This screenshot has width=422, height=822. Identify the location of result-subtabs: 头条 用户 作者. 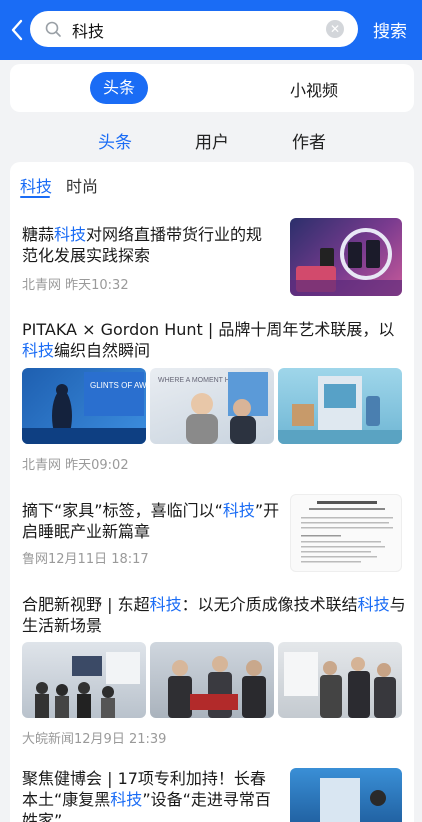
(211, 142).